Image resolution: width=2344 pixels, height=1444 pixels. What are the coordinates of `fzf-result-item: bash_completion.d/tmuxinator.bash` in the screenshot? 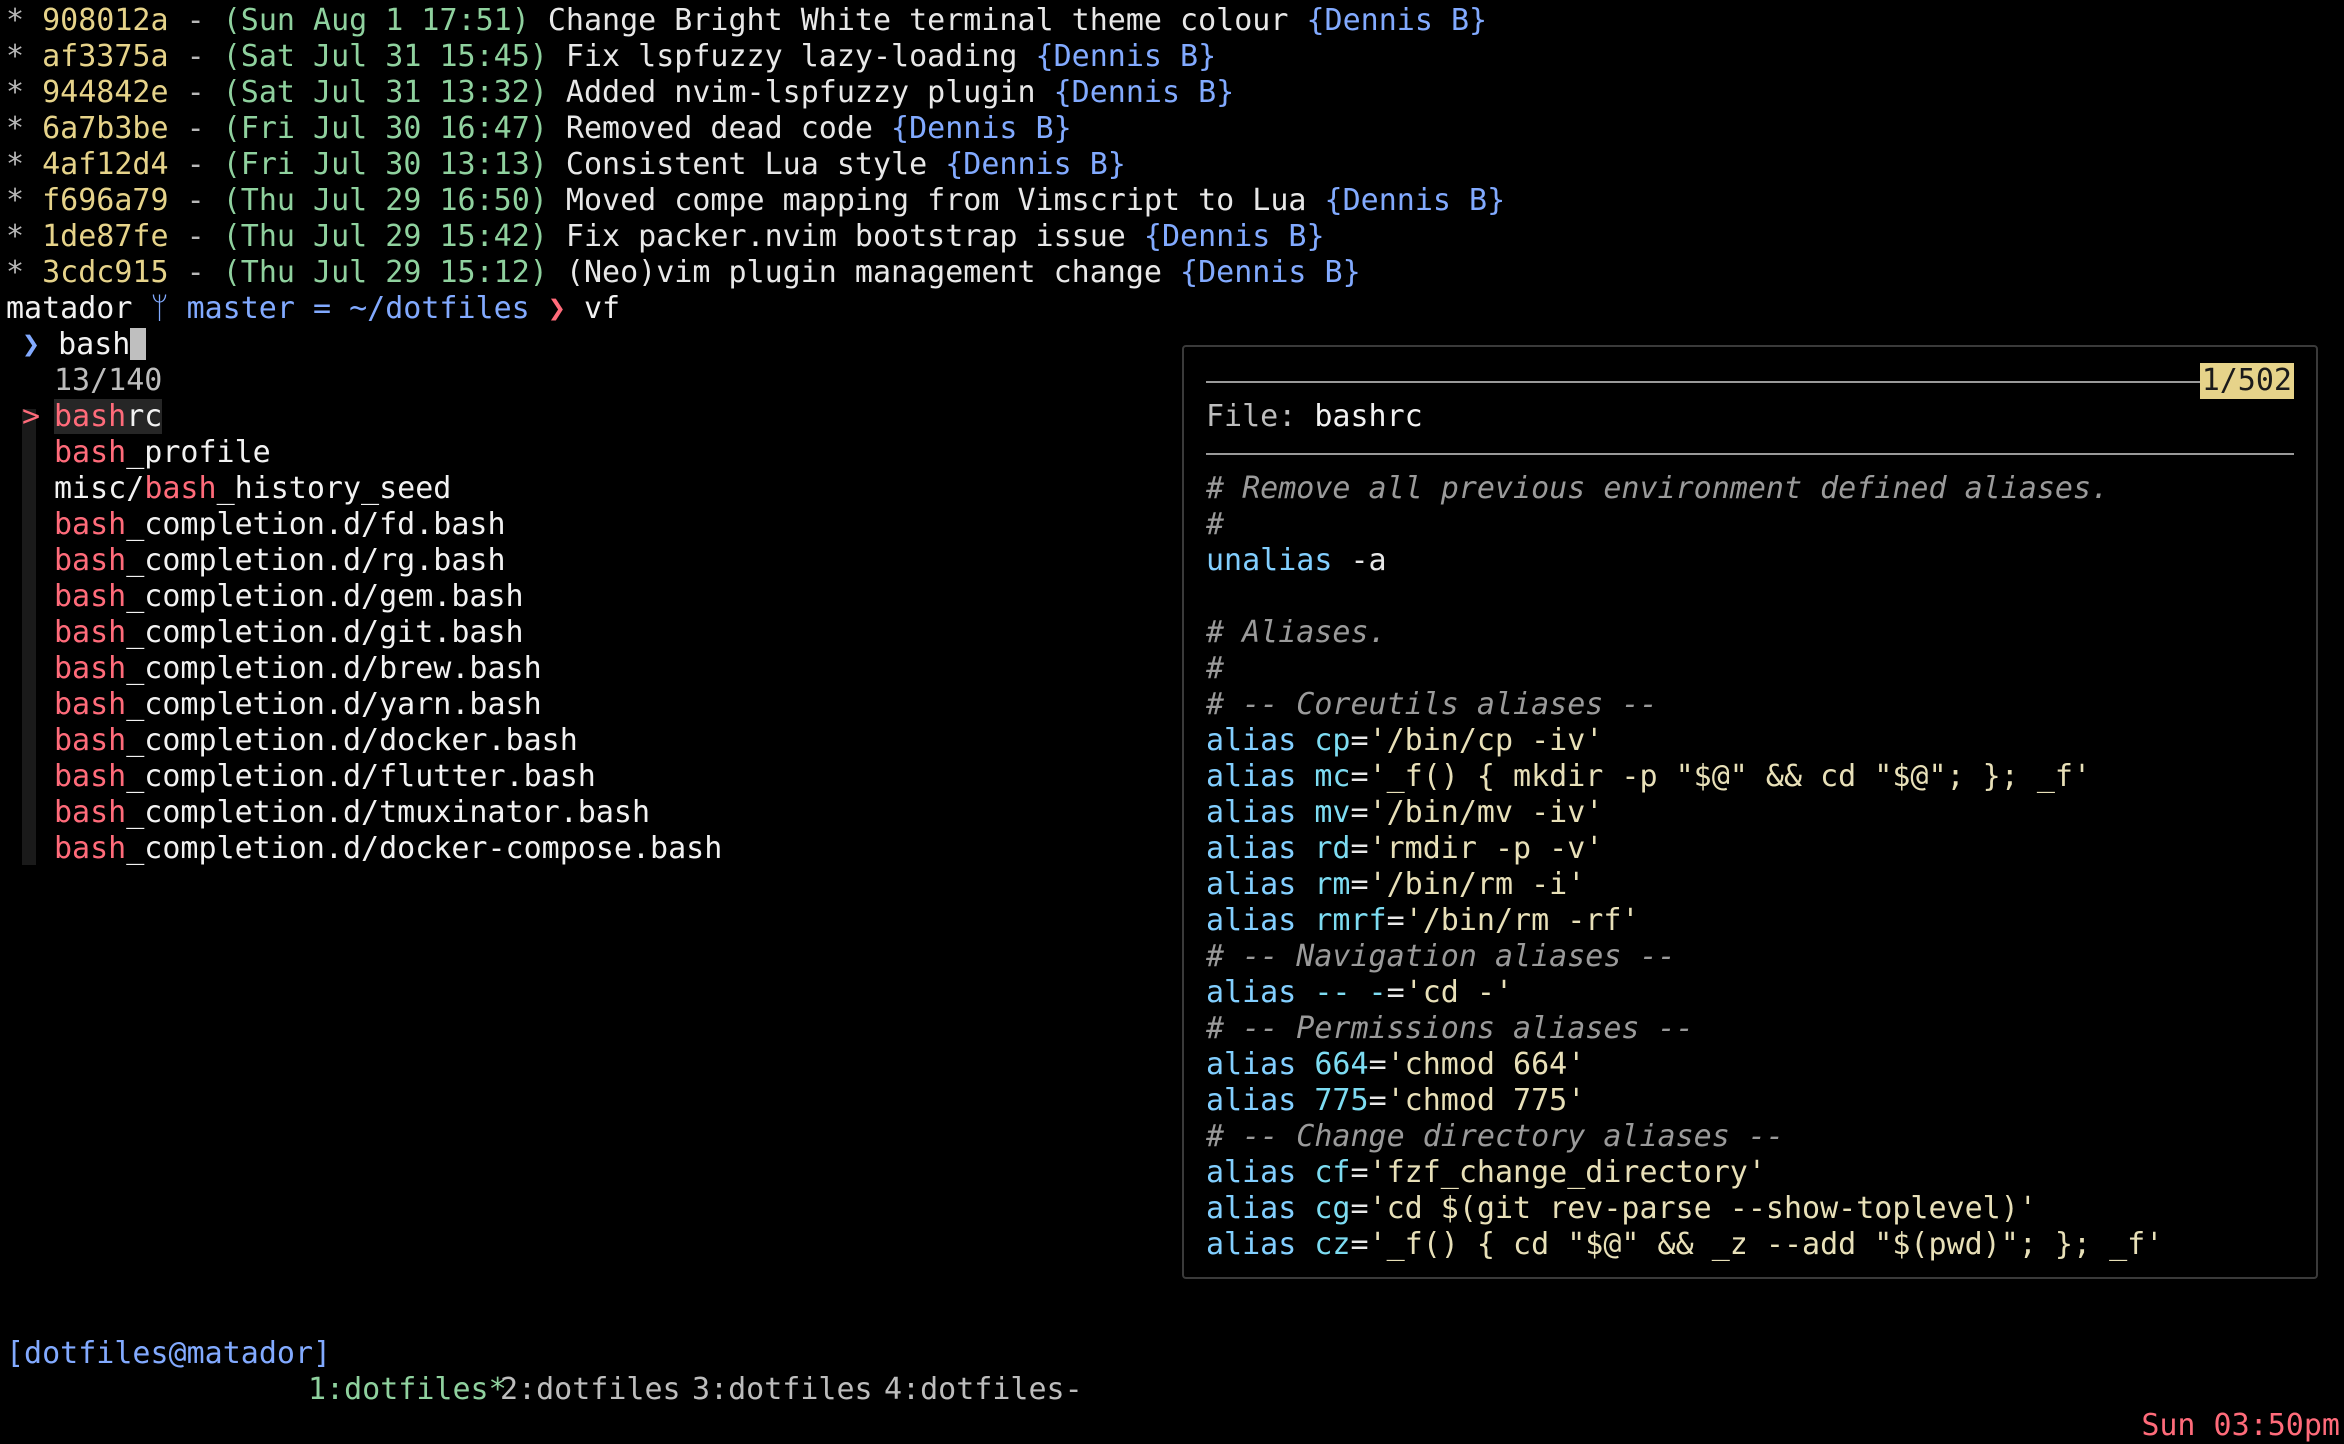 It's located at (336, 813).